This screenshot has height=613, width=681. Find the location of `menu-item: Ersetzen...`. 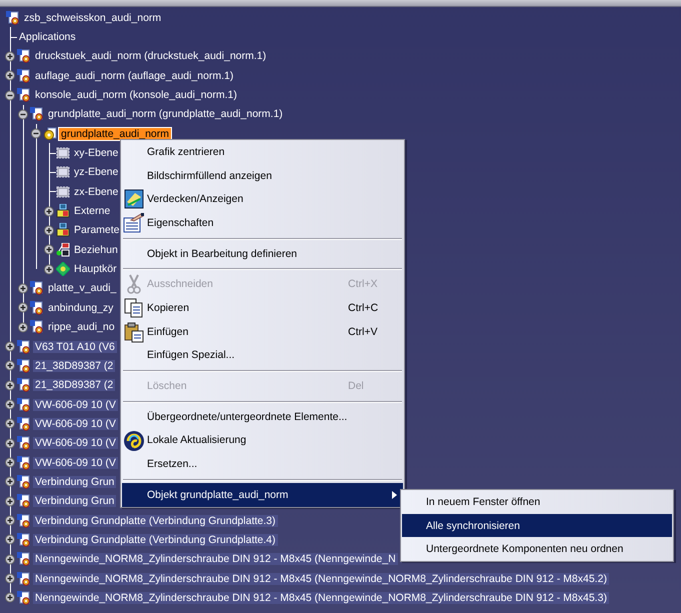

menu-item: Ersetzen... is located at coordinates (262, 464).